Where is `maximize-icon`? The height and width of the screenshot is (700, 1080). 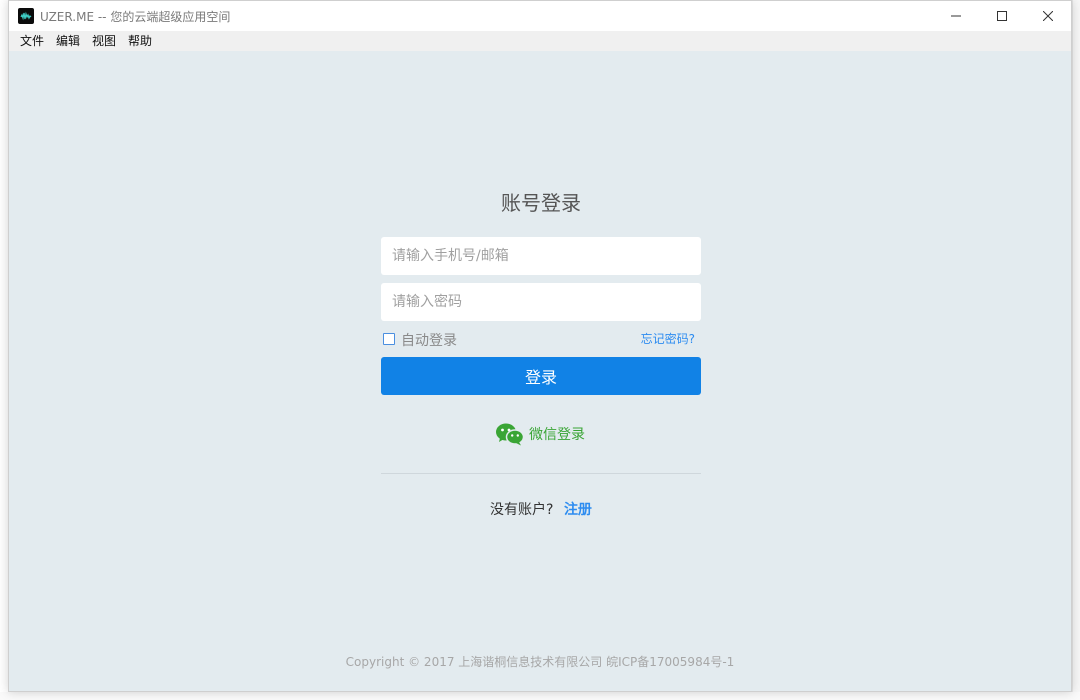
maximize-icon is located at coordinates (1002, 16).